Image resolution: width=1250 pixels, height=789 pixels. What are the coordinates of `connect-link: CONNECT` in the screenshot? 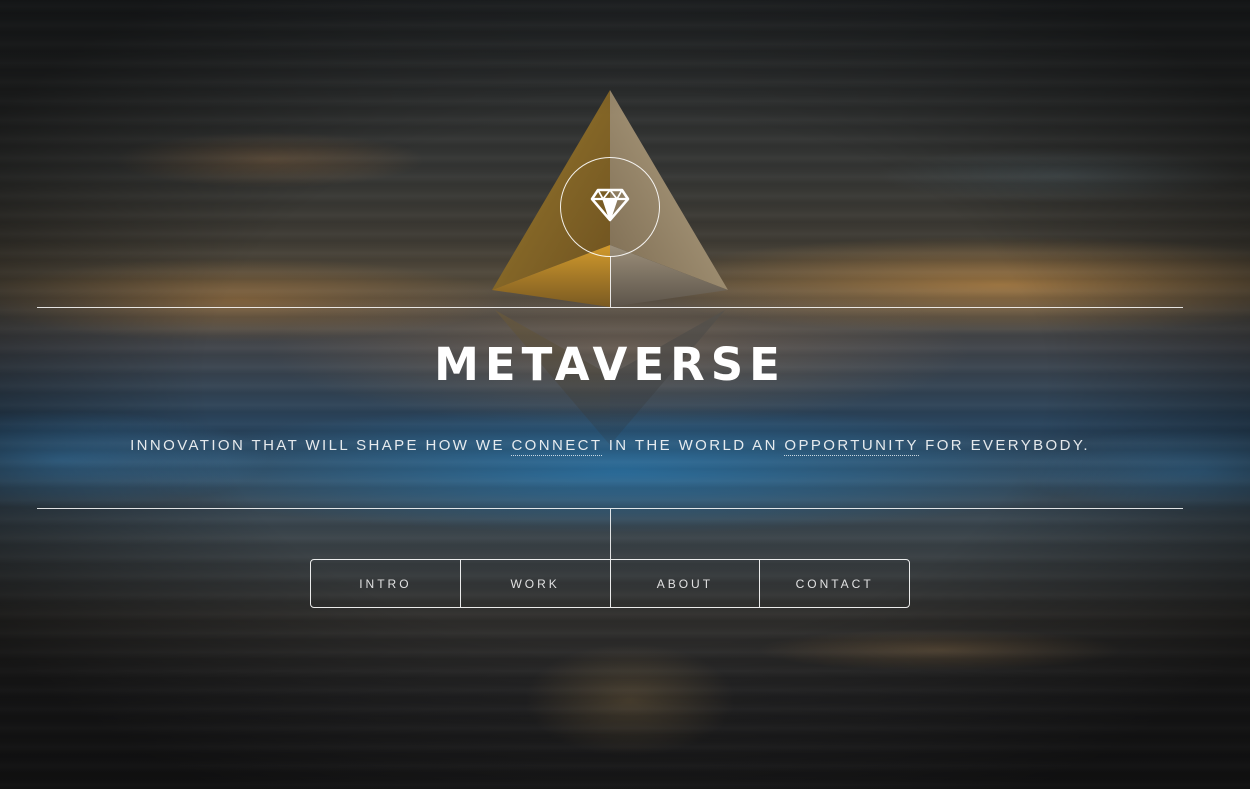 It's located at (557, 446).